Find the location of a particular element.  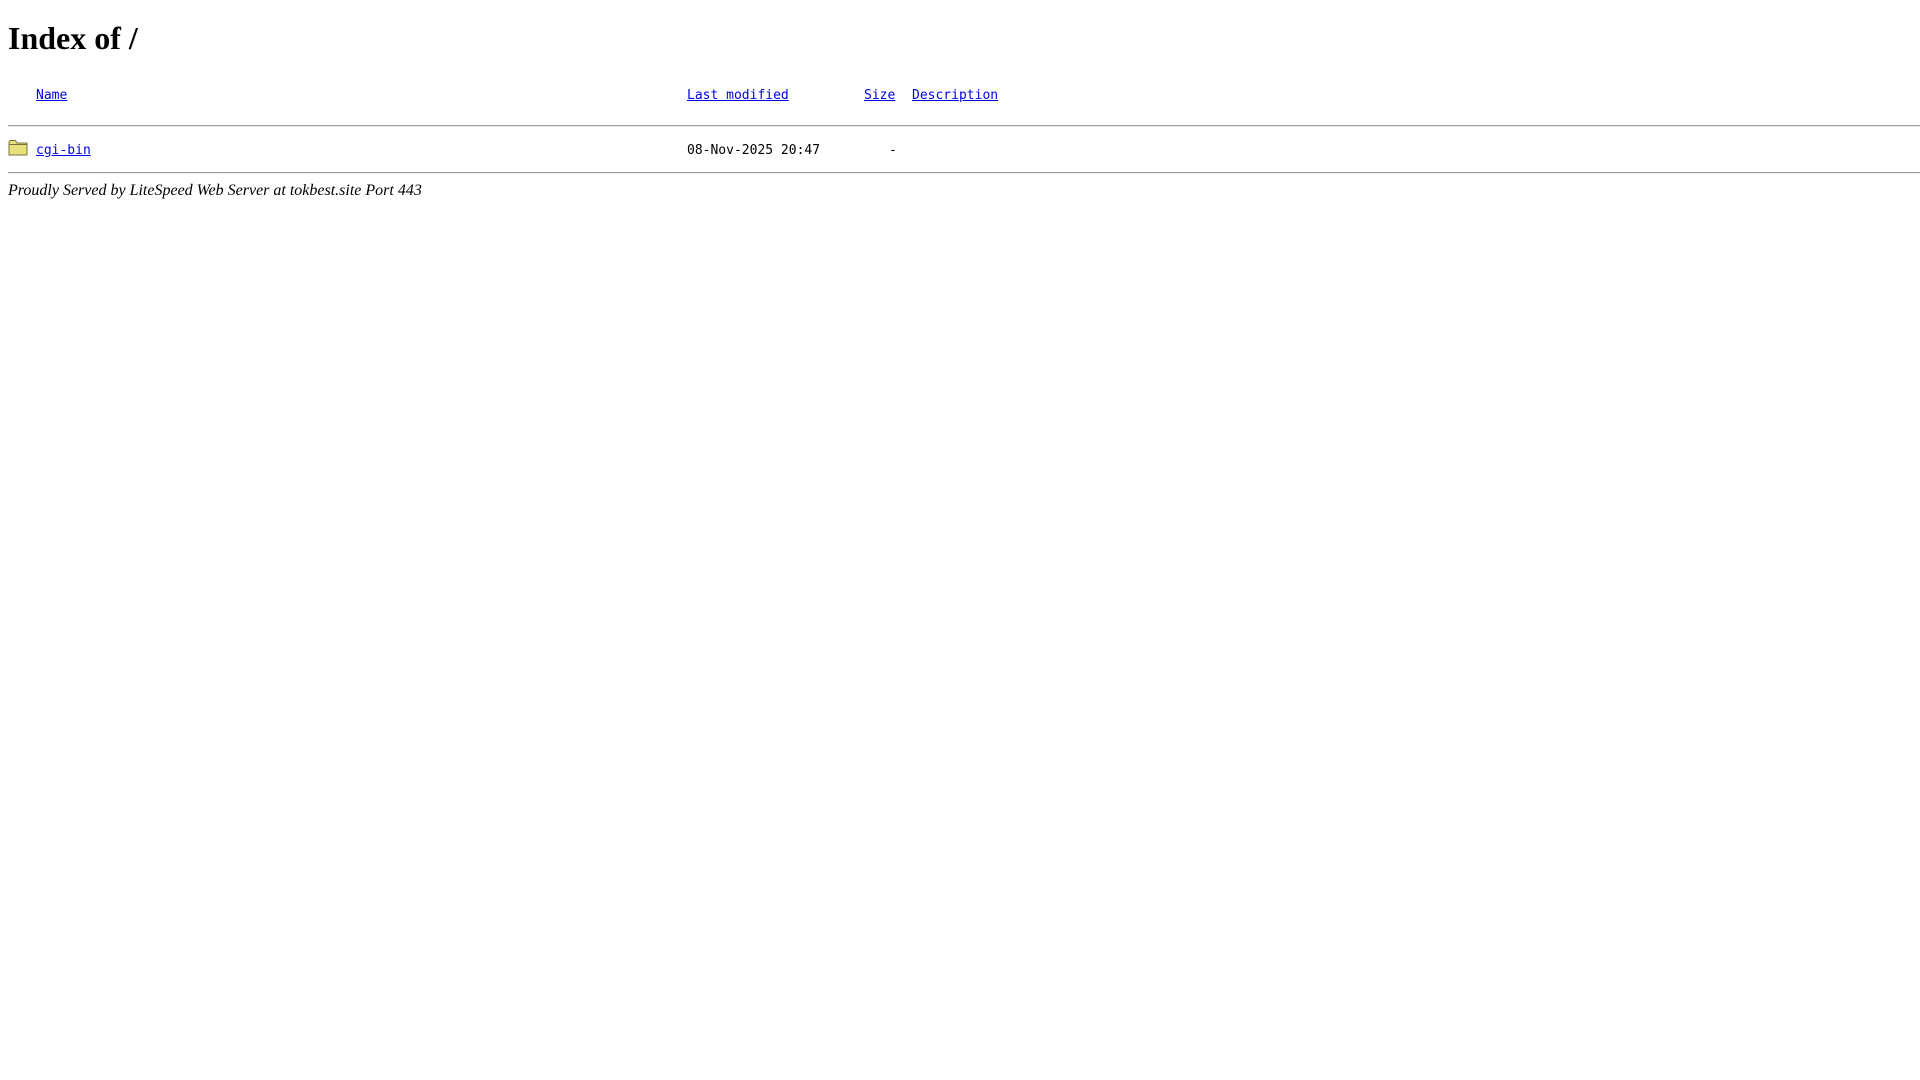

column-header-name: Name is located at coordinates (51, 96).